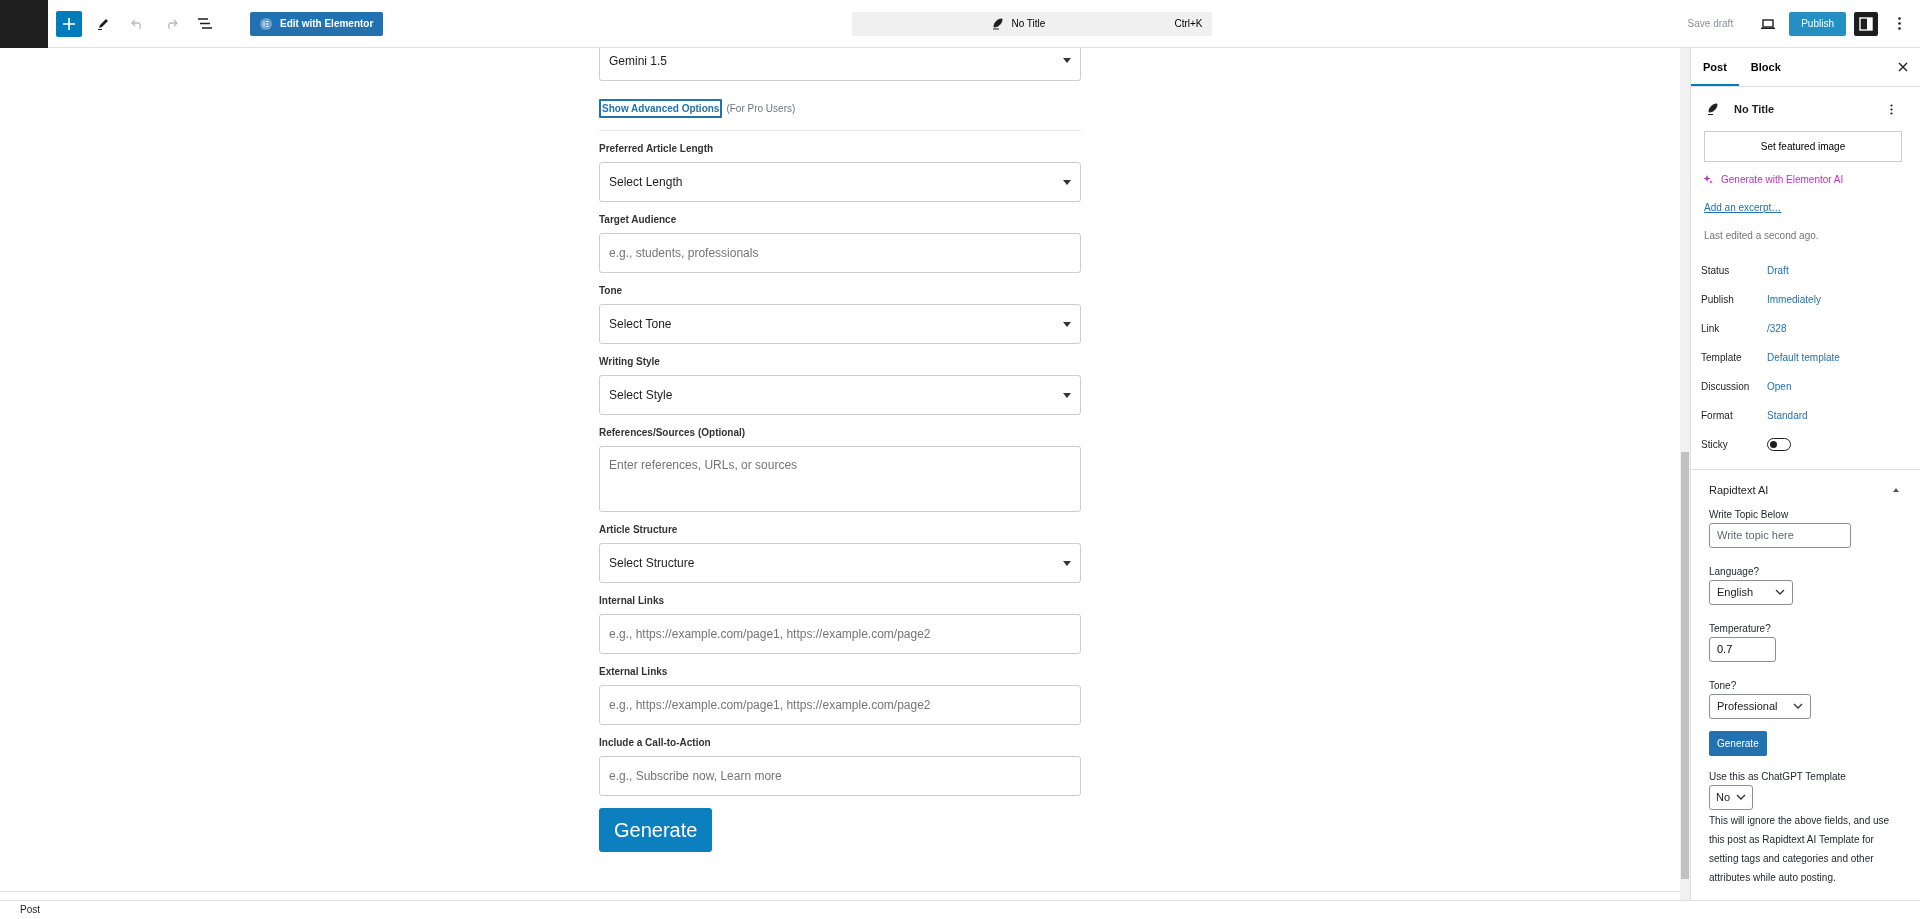  Describe the element at coordinates (1718, 300) in the screenshot. I see `property-label: Publish` at that location.